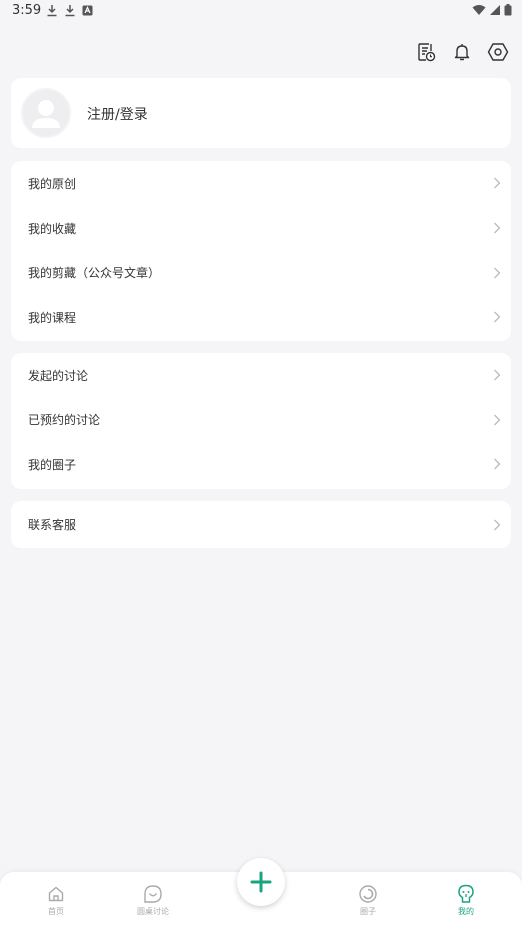  I want to click on menu-item-label: 我的剪藏（公众号文章）, so click(94, 273).